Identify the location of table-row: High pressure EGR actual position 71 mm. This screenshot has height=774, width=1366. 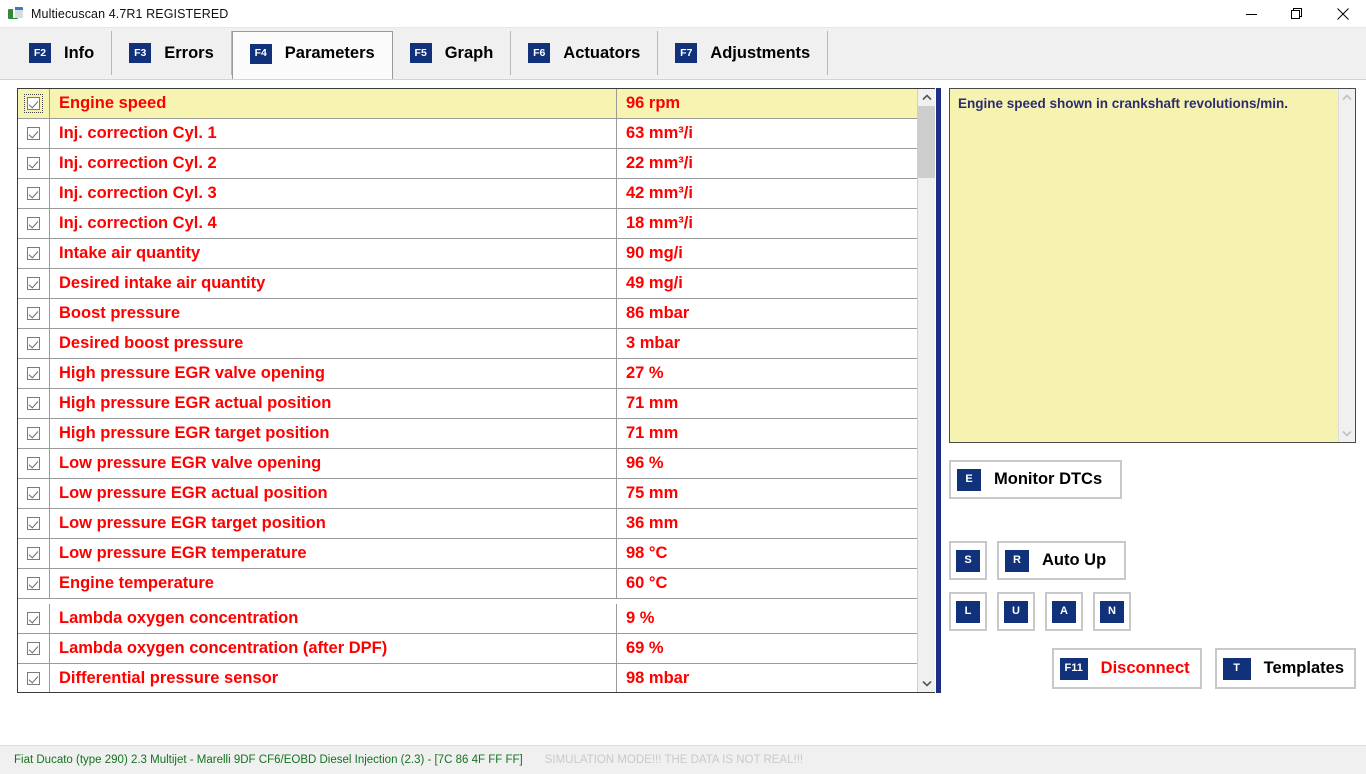
(467, 404).